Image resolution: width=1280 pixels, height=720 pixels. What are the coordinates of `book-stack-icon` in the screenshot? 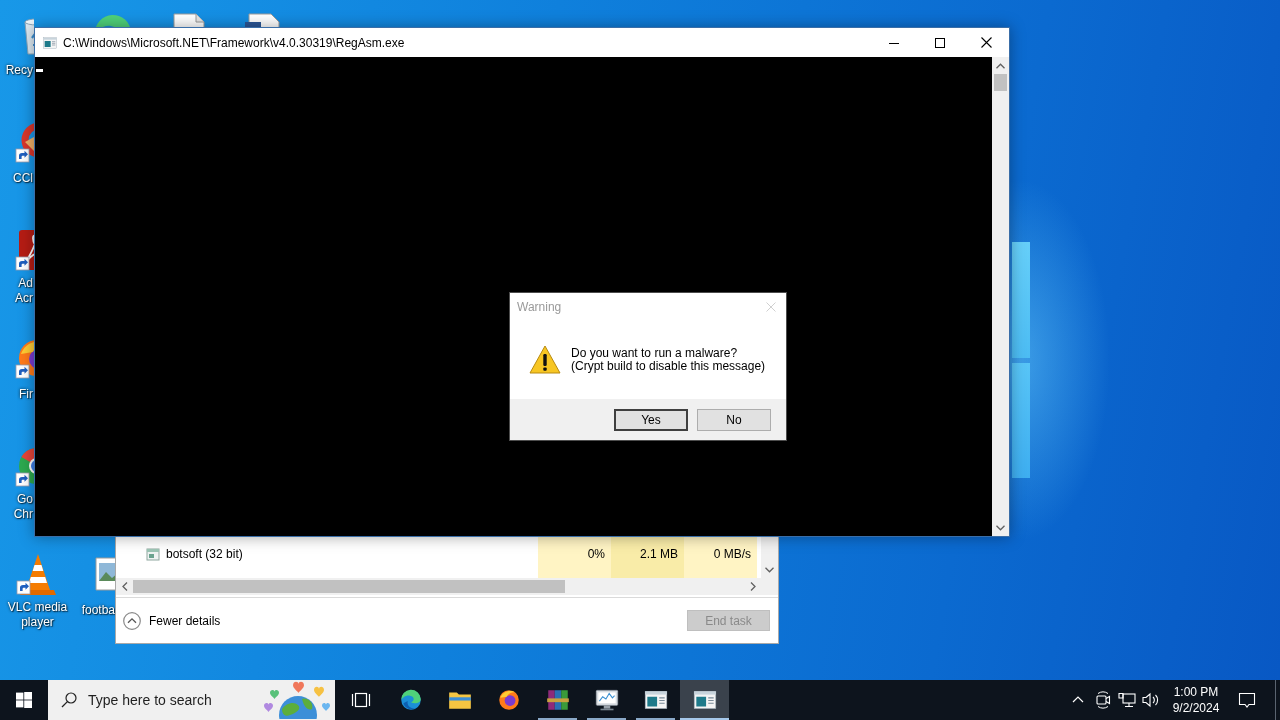 It's located at (557, 700).